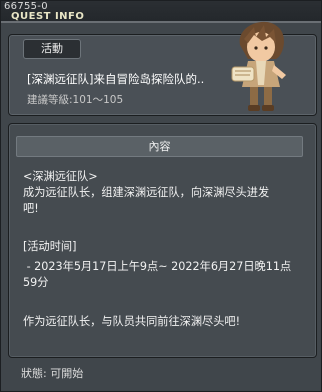  I want to click on content-header: 內容, so click(159, 146).